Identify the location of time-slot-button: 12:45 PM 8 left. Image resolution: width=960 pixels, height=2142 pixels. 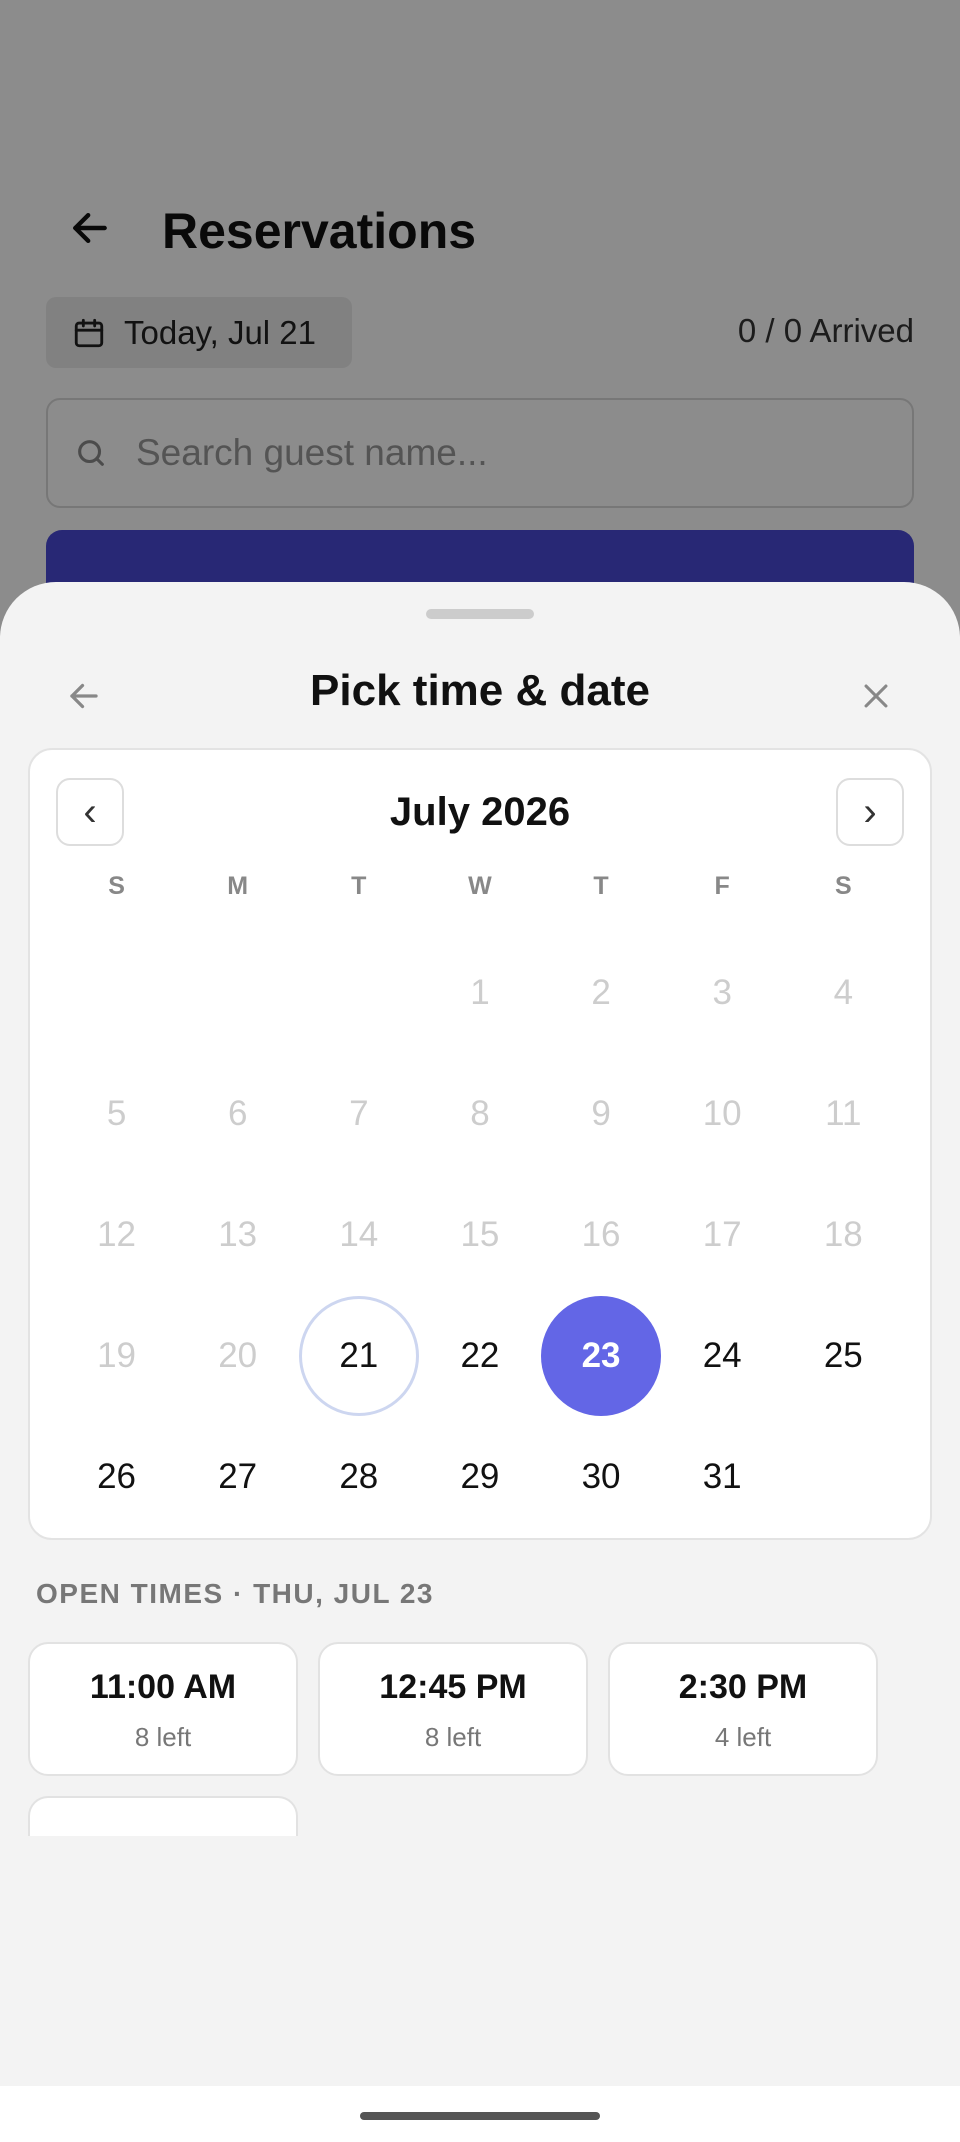
(453, 1709).